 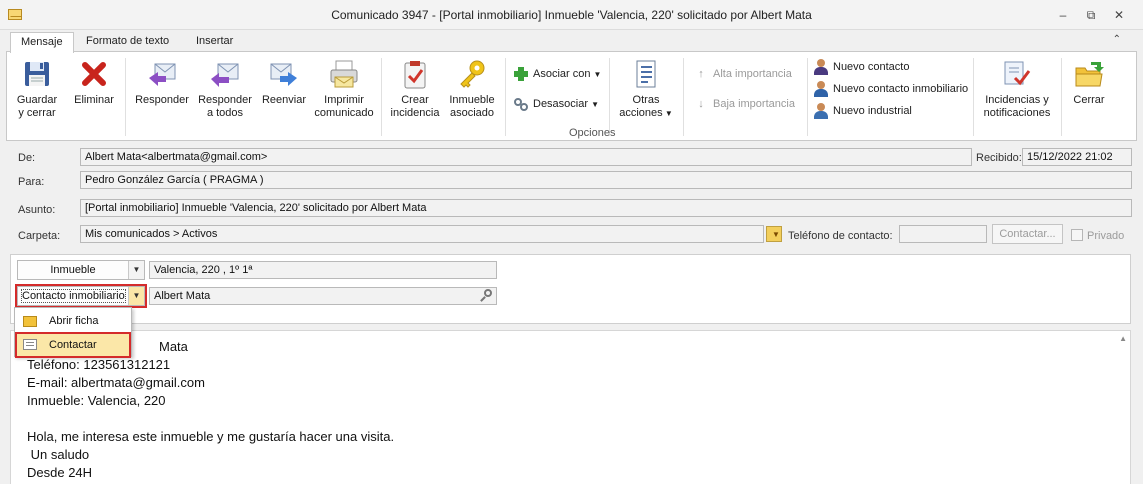 I want to click on privado-label: Privado, so click(x=1106, y=236).